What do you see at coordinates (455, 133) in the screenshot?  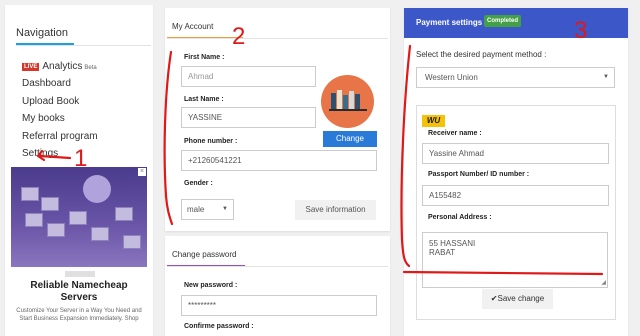 I see `receiver-name-label: Receiver name :` at bounding box center [455, 133].